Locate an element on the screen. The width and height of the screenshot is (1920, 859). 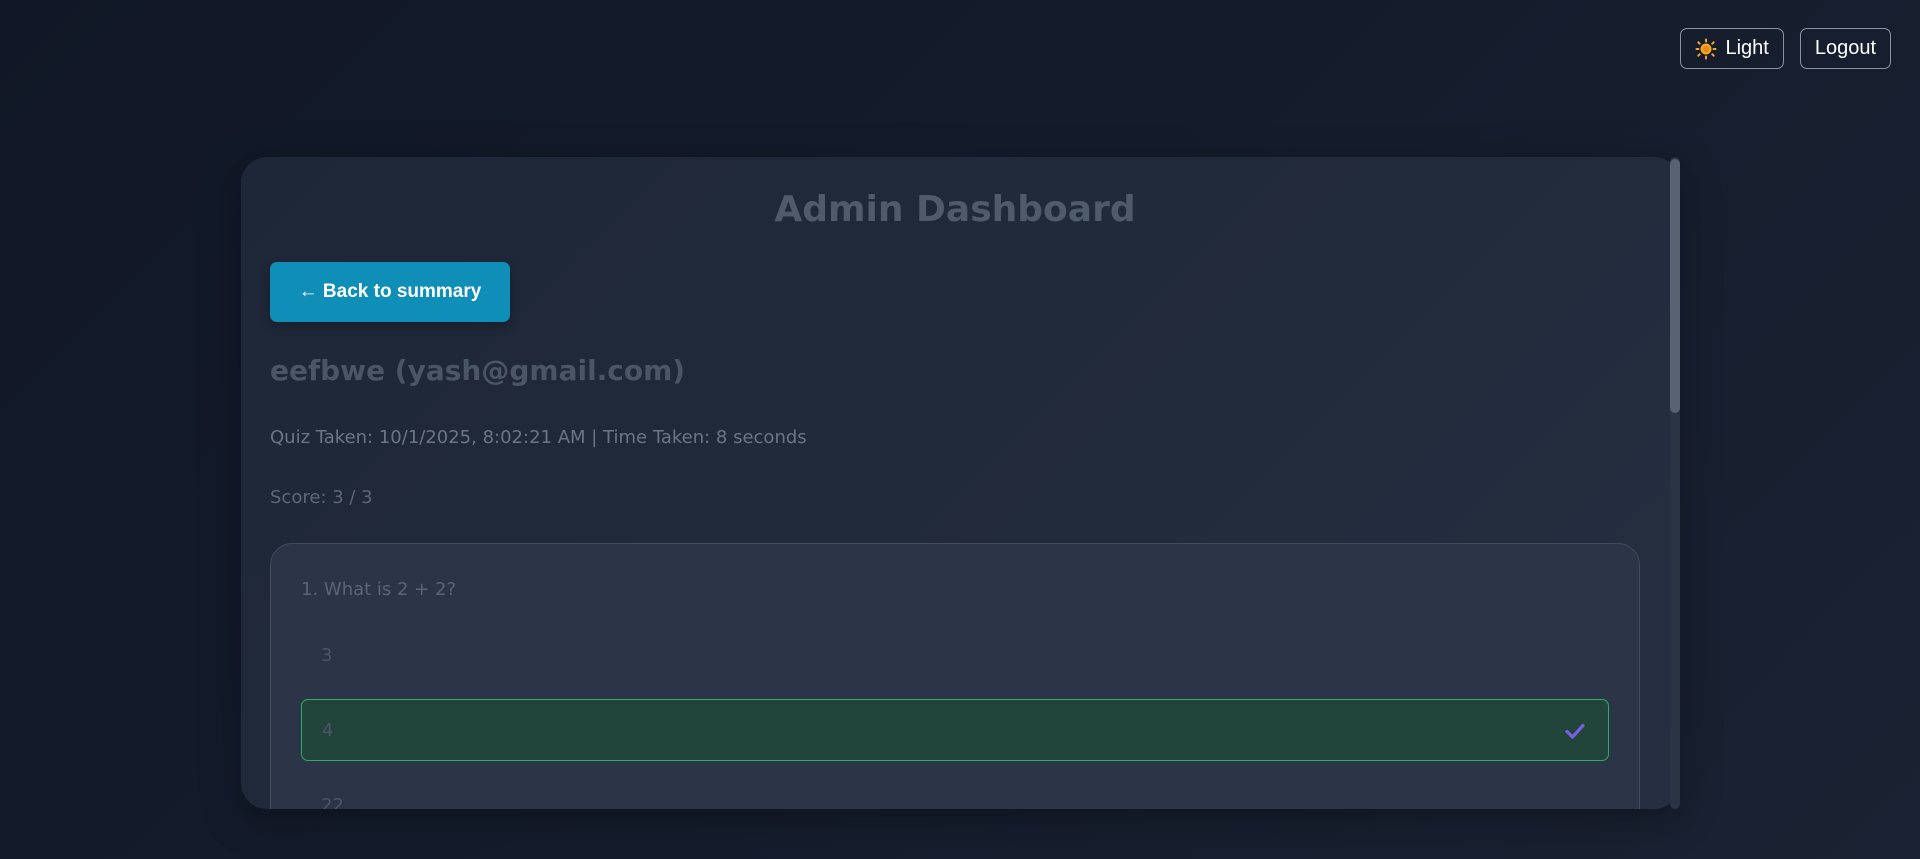
answer-option-label: 22 is located at coordinates (332, 802).